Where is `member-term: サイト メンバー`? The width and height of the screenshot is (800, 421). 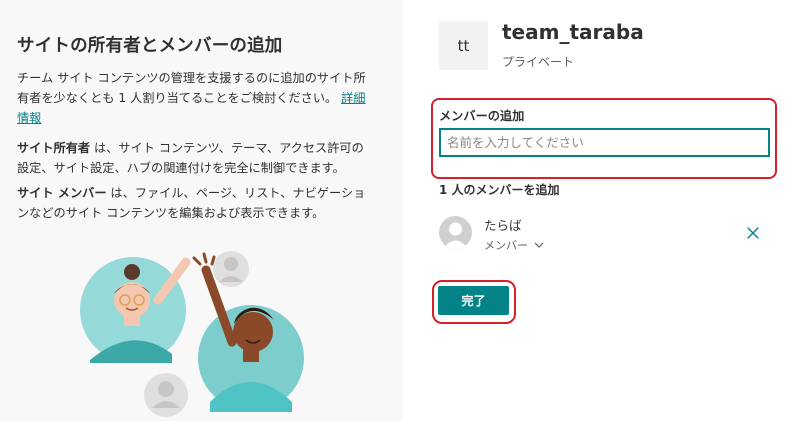 member-term: サイト メンバー is located at coordinates (62, 193).